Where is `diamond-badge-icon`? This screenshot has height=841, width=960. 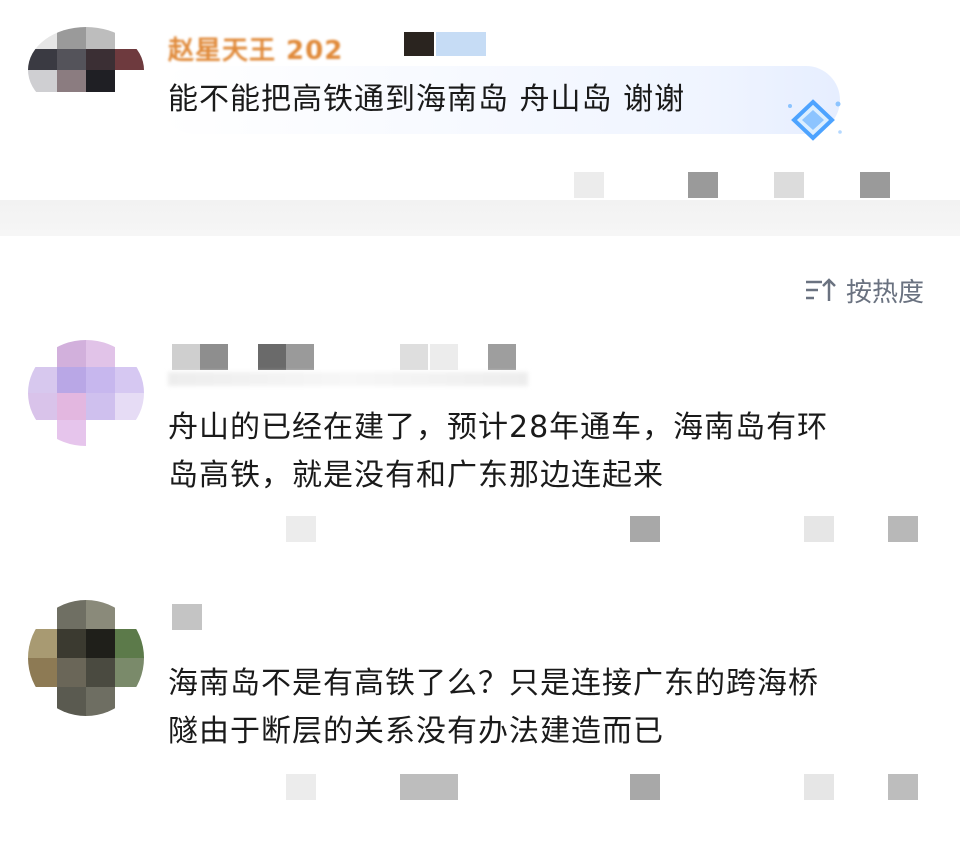 diamond-badge-icon is located at coordinates (815, 120).